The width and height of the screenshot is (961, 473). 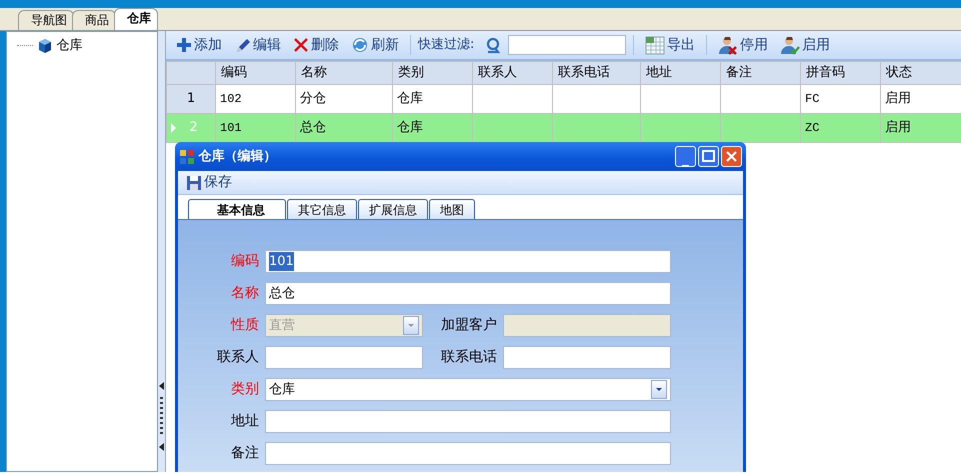 What do you see at coordinates (245, 325) in the screenshot?
I see `field-label: 性质` at bounding box center [245, 325].